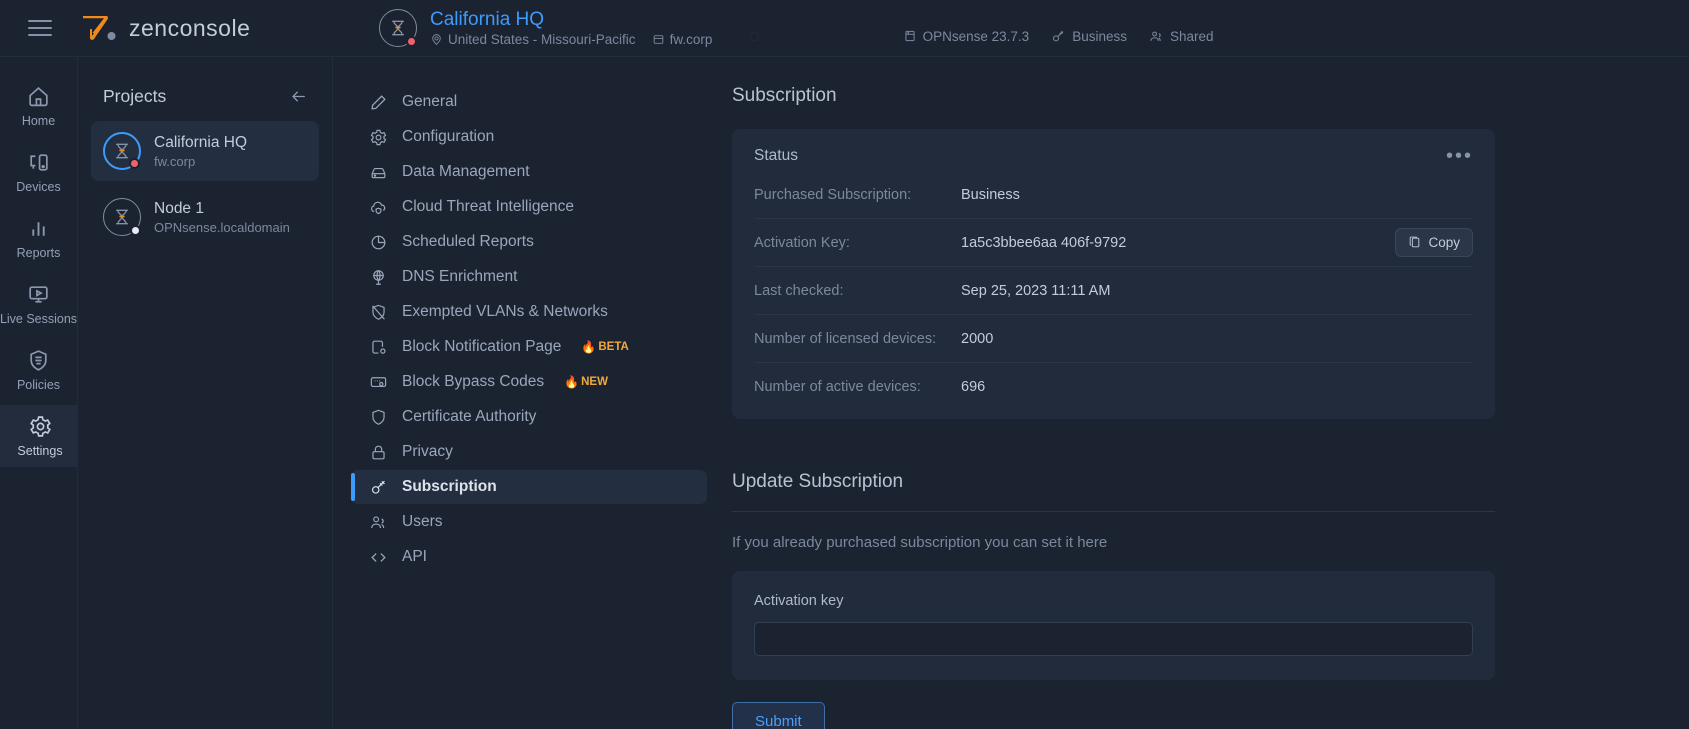  I want to click on update-subscription-title: Update Subscription, so click(818, 481).